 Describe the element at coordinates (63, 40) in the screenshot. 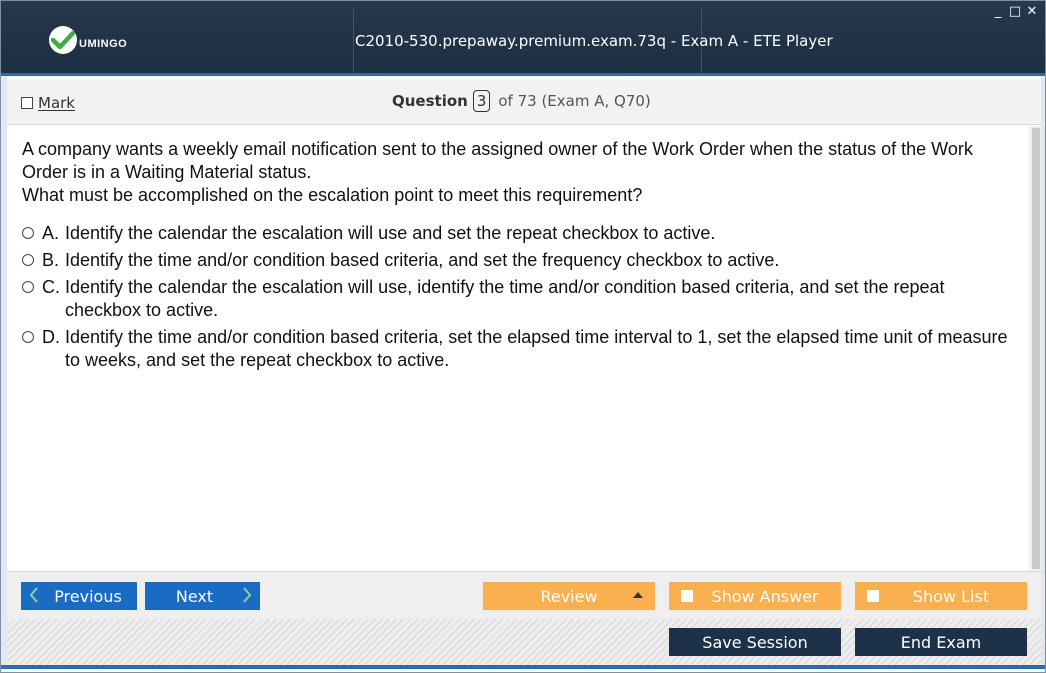

I see `checkmark-logo-icon` at that location.